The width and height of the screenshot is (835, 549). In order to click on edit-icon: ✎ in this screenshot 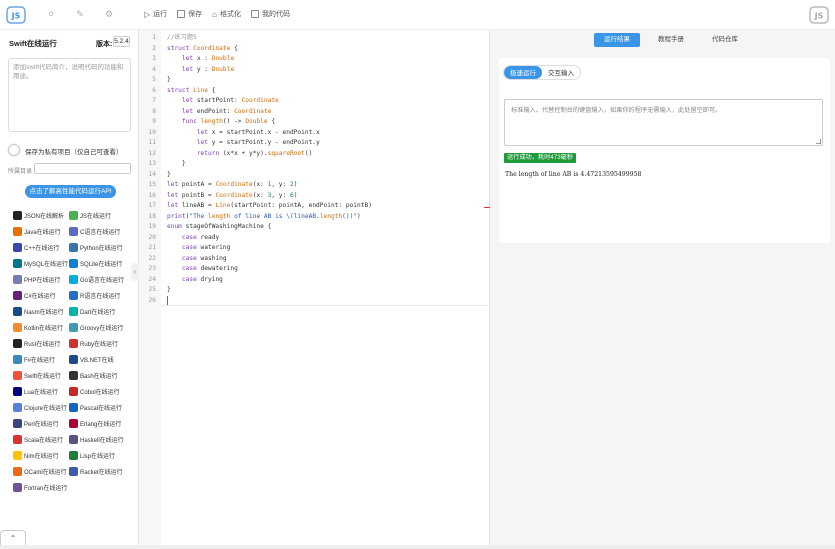, I will do `click(80, 14)`.